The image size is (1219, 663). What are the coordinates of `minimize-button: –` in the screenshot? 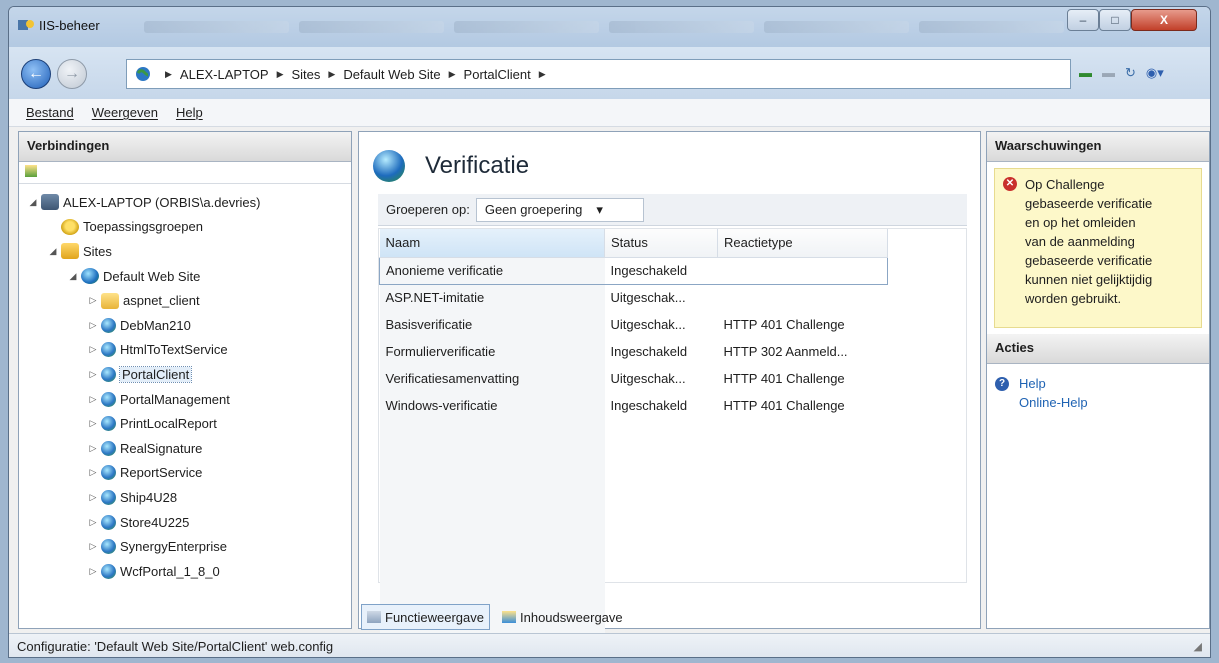 It's located at (1083, 20).